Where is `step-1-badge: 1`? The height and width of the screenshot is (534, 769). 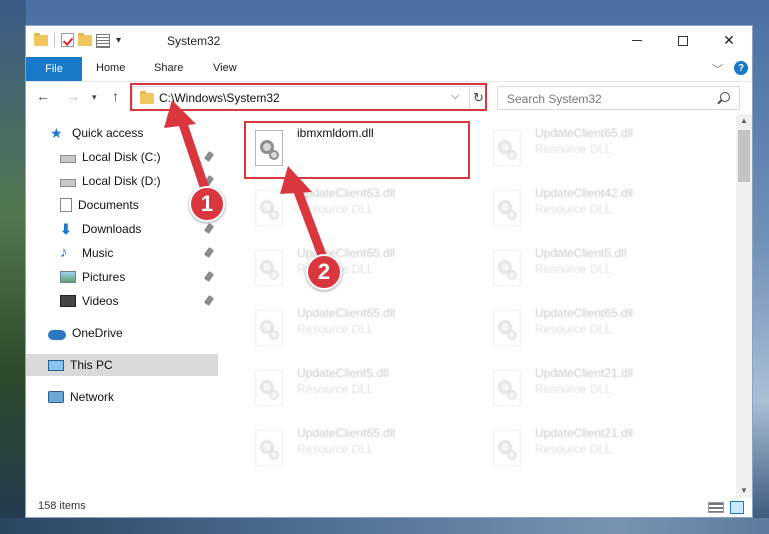 step-1-badge: 1 is located at coordinates (207, 204).